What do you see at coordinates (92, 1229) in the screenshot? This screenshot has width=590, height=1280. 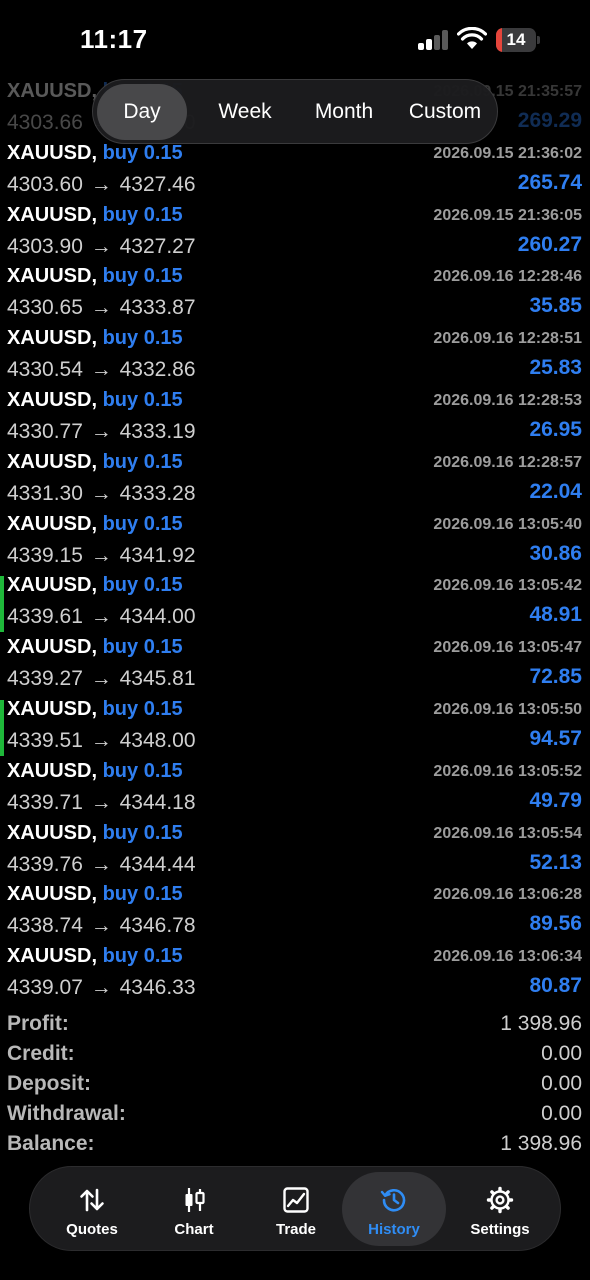 I see `tab-quotes-label: Quotes` at bounding box center [92, 1229].